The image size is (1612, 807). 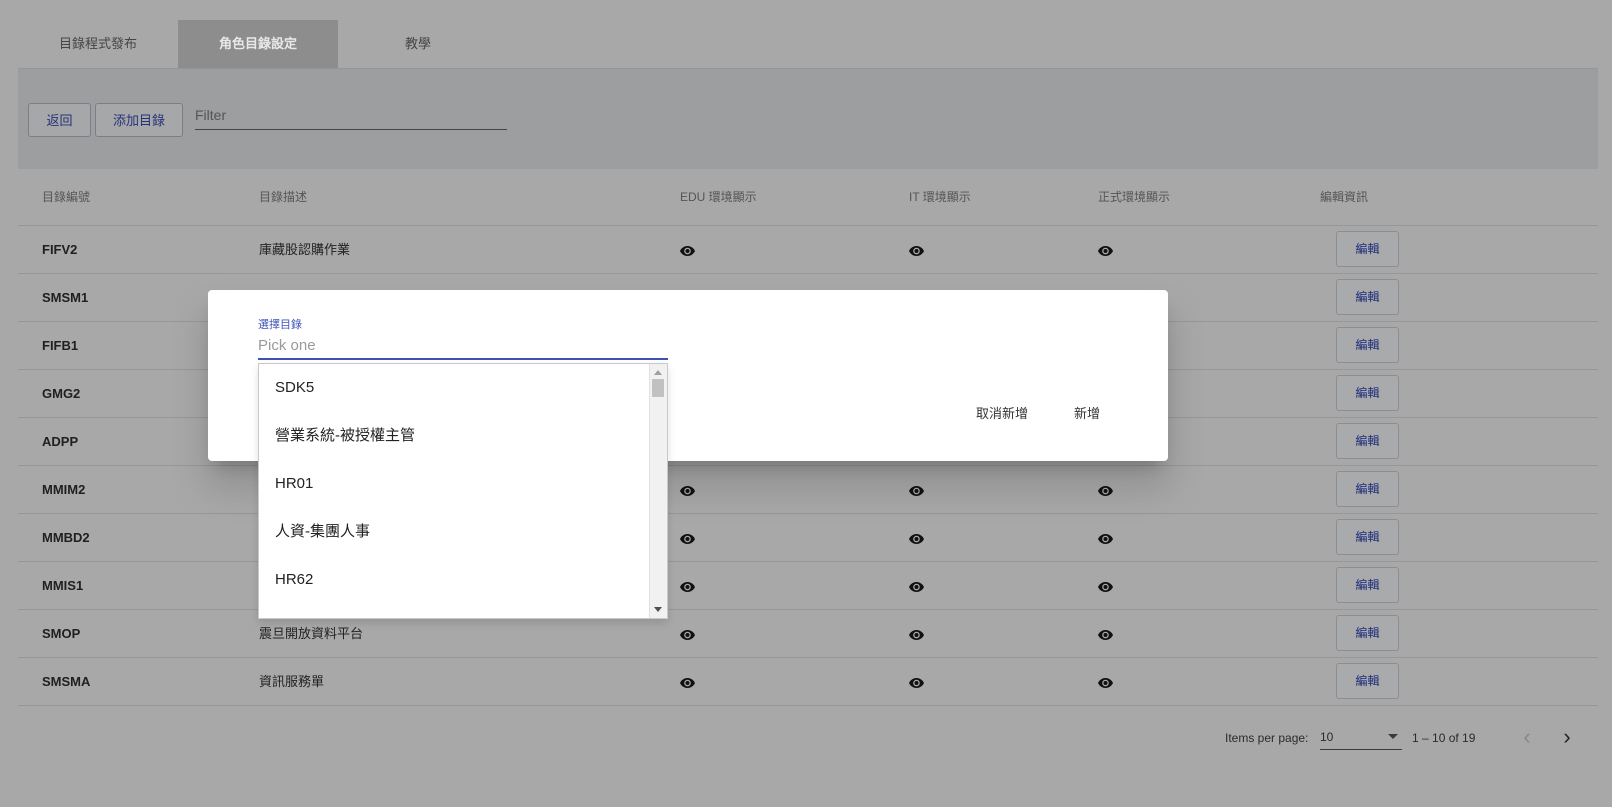 I want to click on add-catalog-button: 添加目錄, so click(x=139, y=120).